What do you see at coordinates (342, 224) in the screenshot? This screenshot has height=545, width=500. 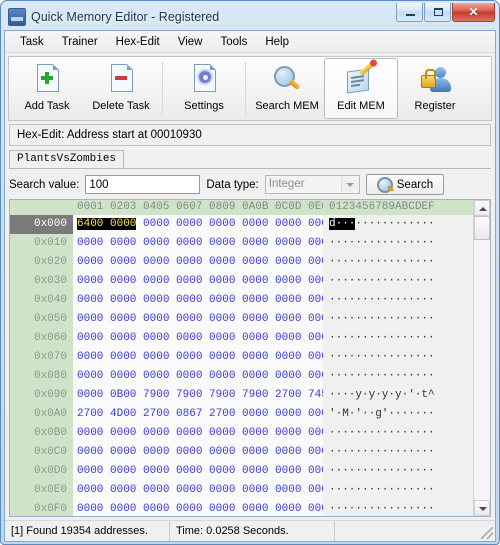 I see `ascii-selection: d···` at bounding box center [342, 224].